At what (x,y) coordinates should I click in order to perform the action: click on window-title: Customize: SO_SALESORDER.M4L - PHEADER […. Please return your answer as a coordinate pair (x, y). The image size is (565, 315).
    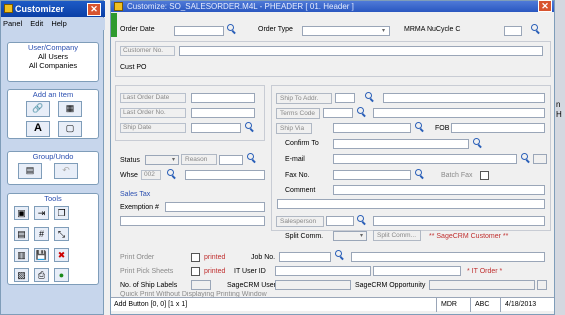
    Looking at the image, I should click on (240, 6).